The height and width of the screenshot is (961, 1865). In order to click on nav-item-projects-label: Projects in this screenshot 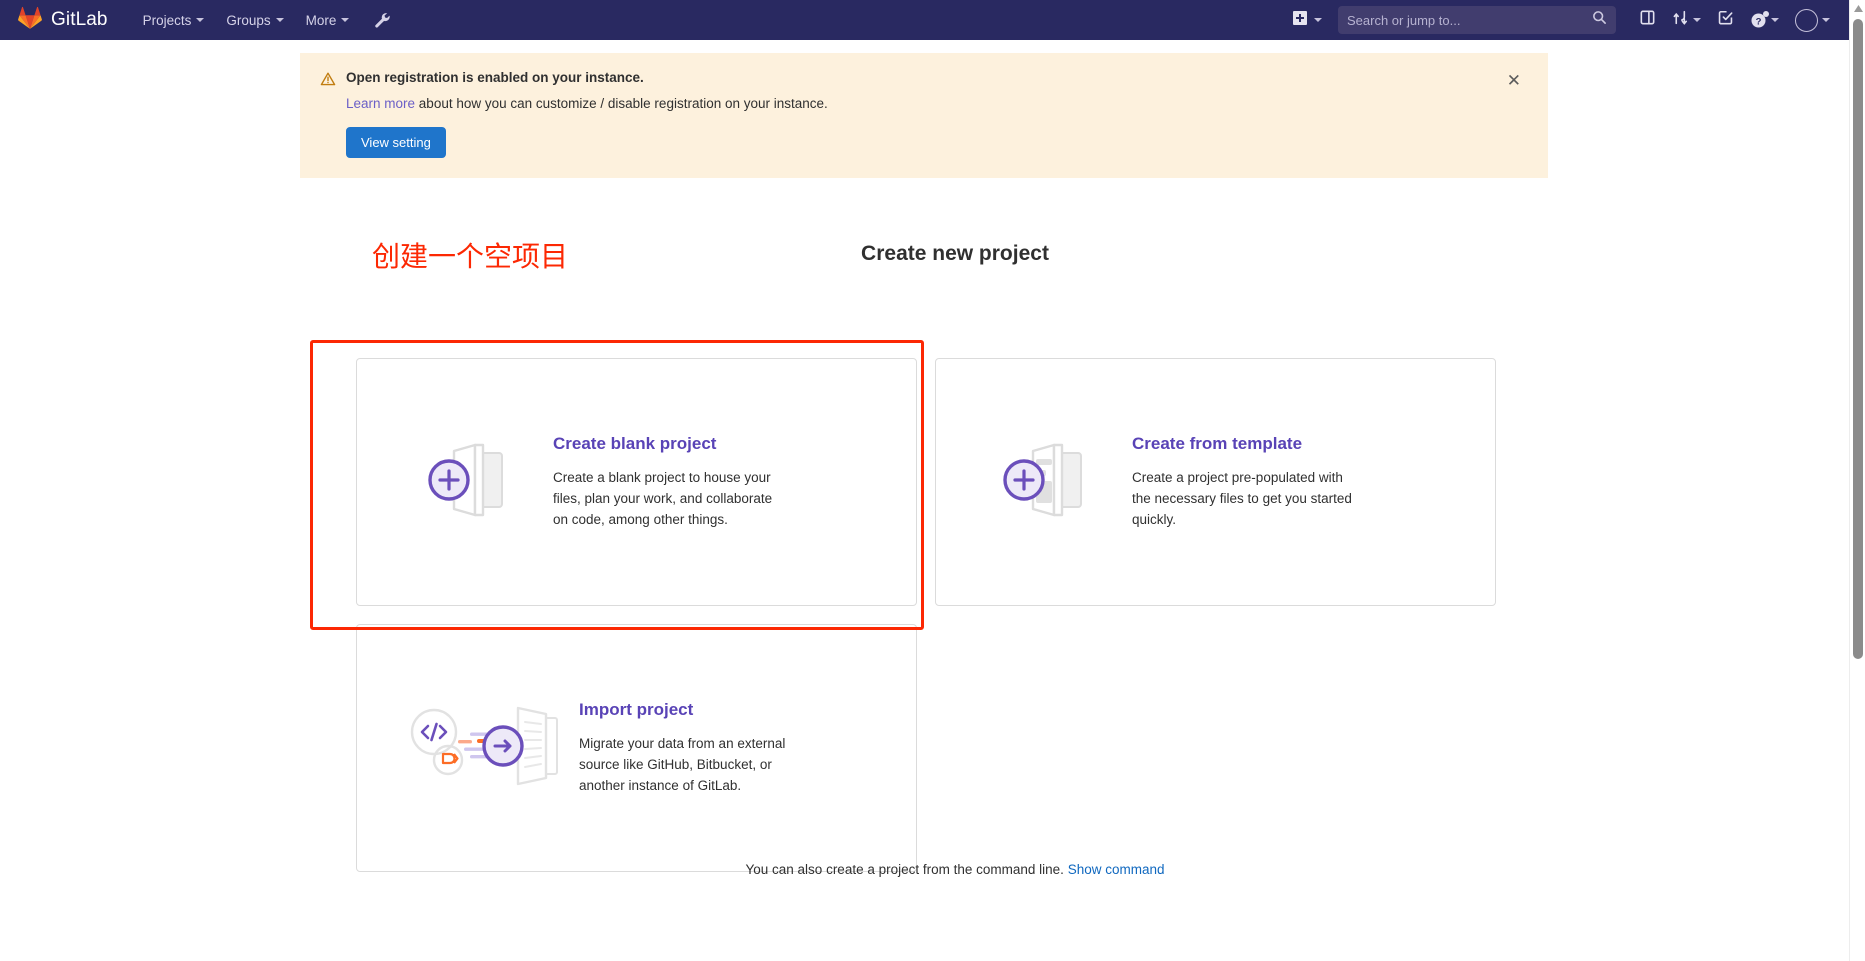, I will do `click(167, 20)`.